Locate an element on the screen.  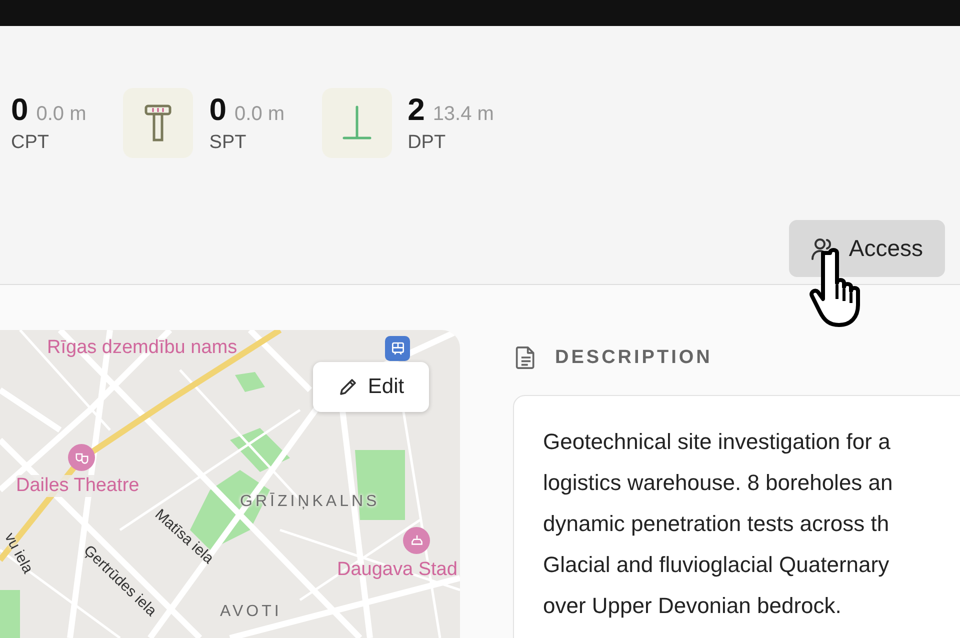
edit-button: Edit is located at coordinates (371, 387).